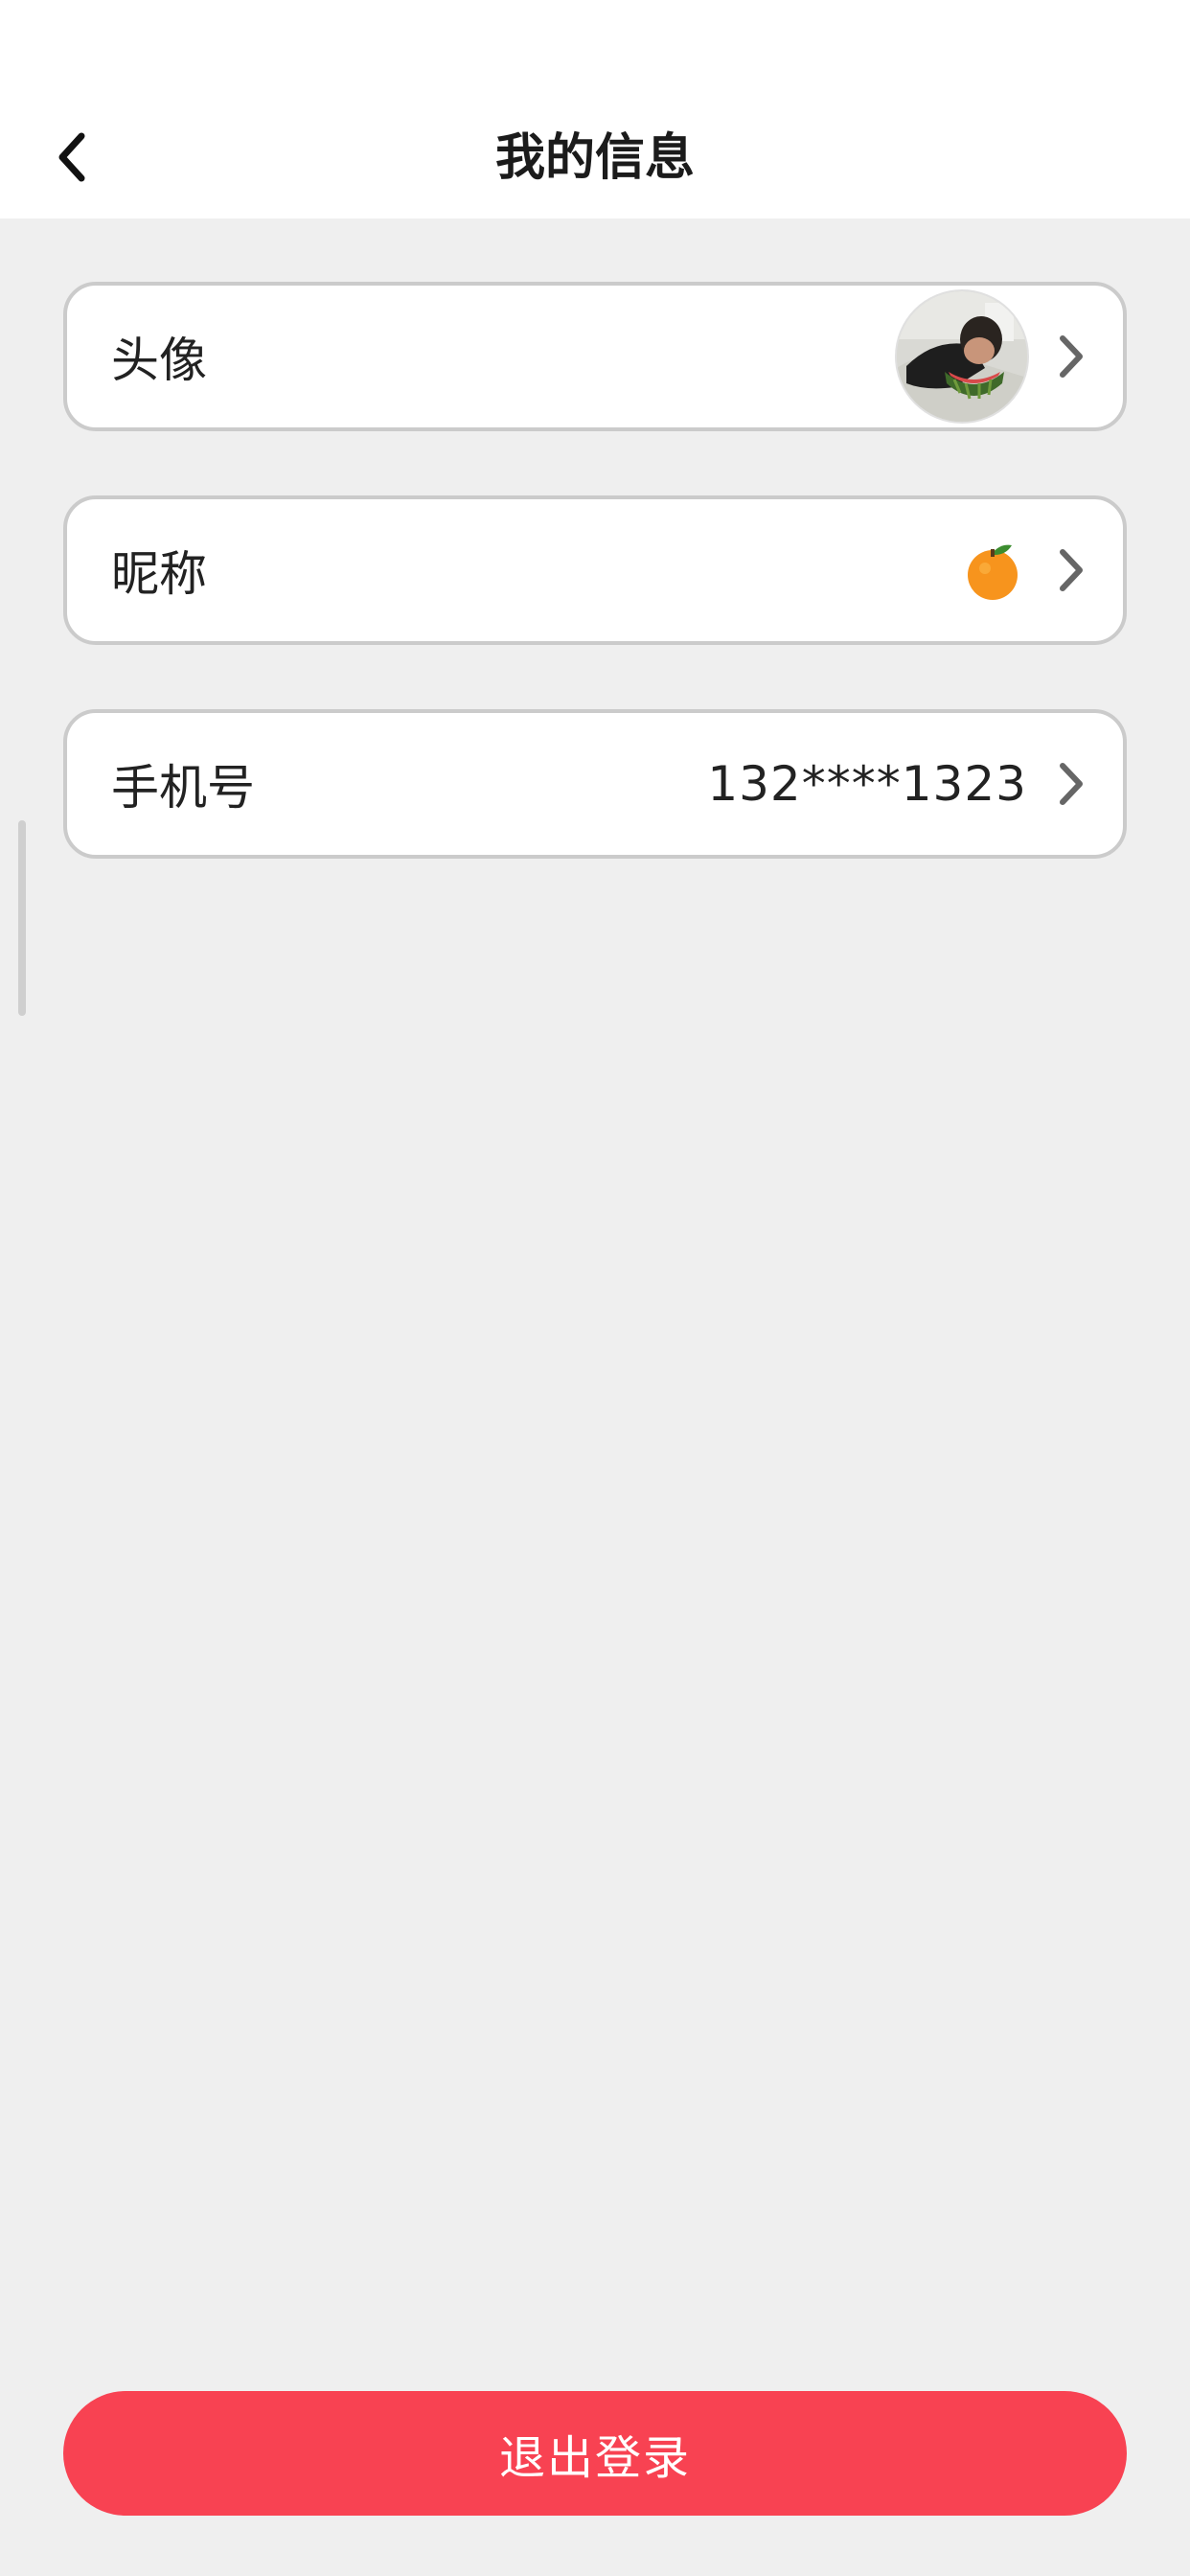  What do you see at coordinates (159, 574) in the screenshot?
I see `nickname-label: 昵称` at bounding box center [159, 574].